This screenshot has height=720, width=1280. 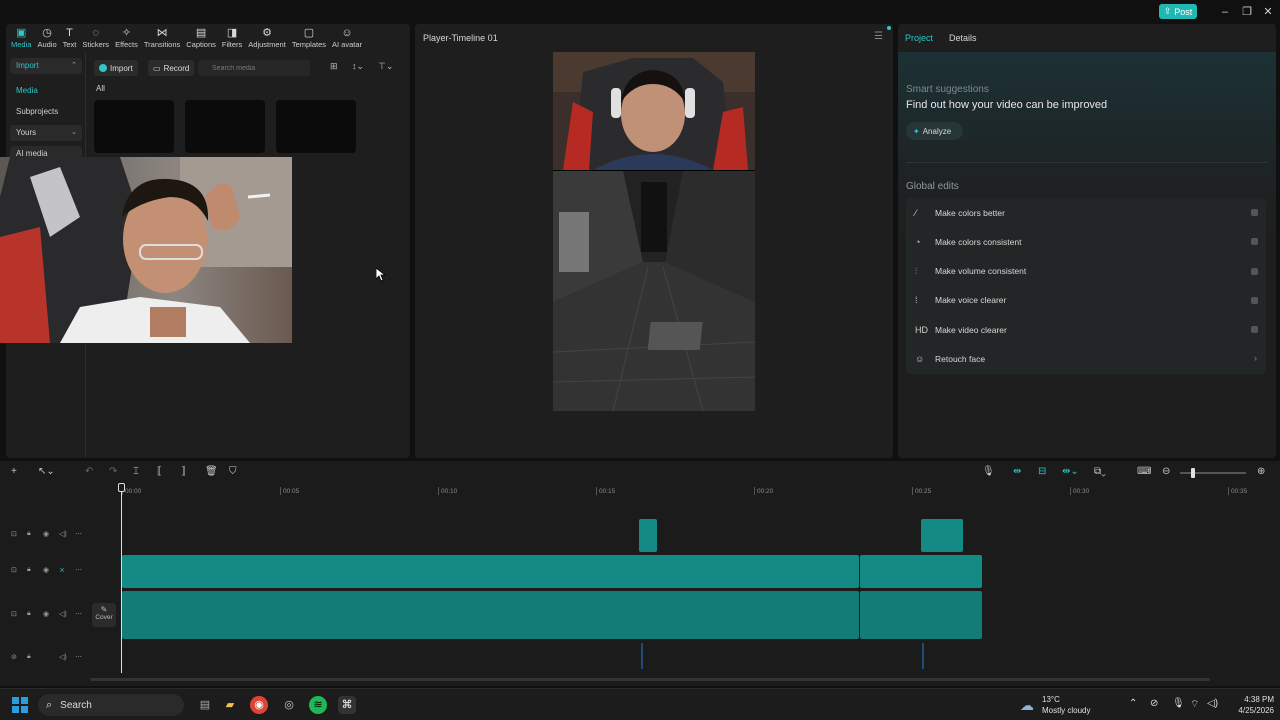 What do you see at coordinates (1133, 703) in the screenshot?
I see `tray-chevron-icon: ⌃` at bounding box center [1133, 703].